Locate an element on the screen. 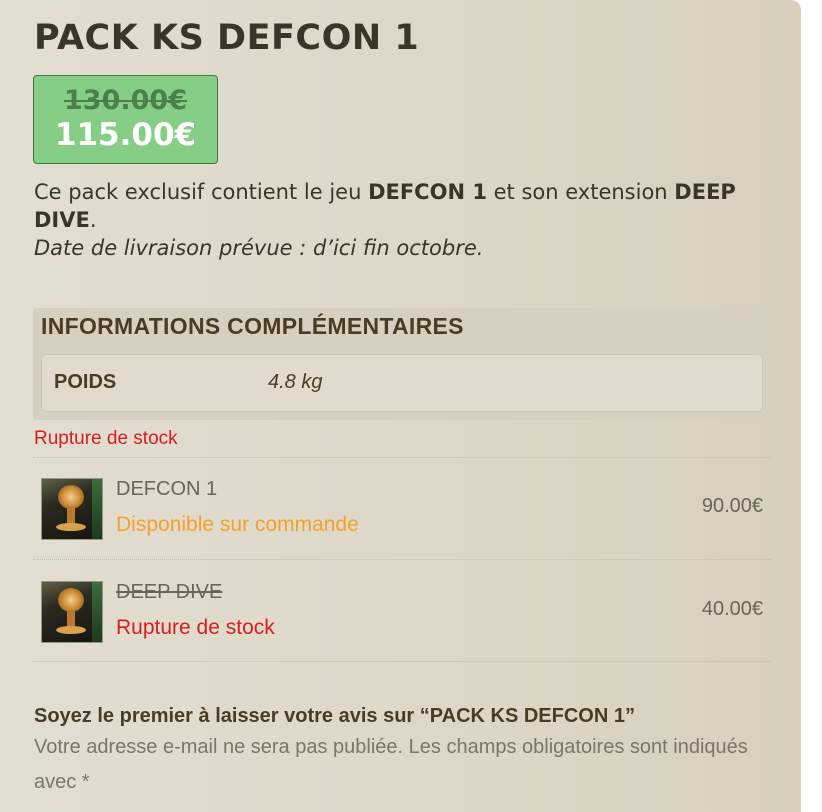  weight-value: 4.8 kg is located at coordinates (295, 382).